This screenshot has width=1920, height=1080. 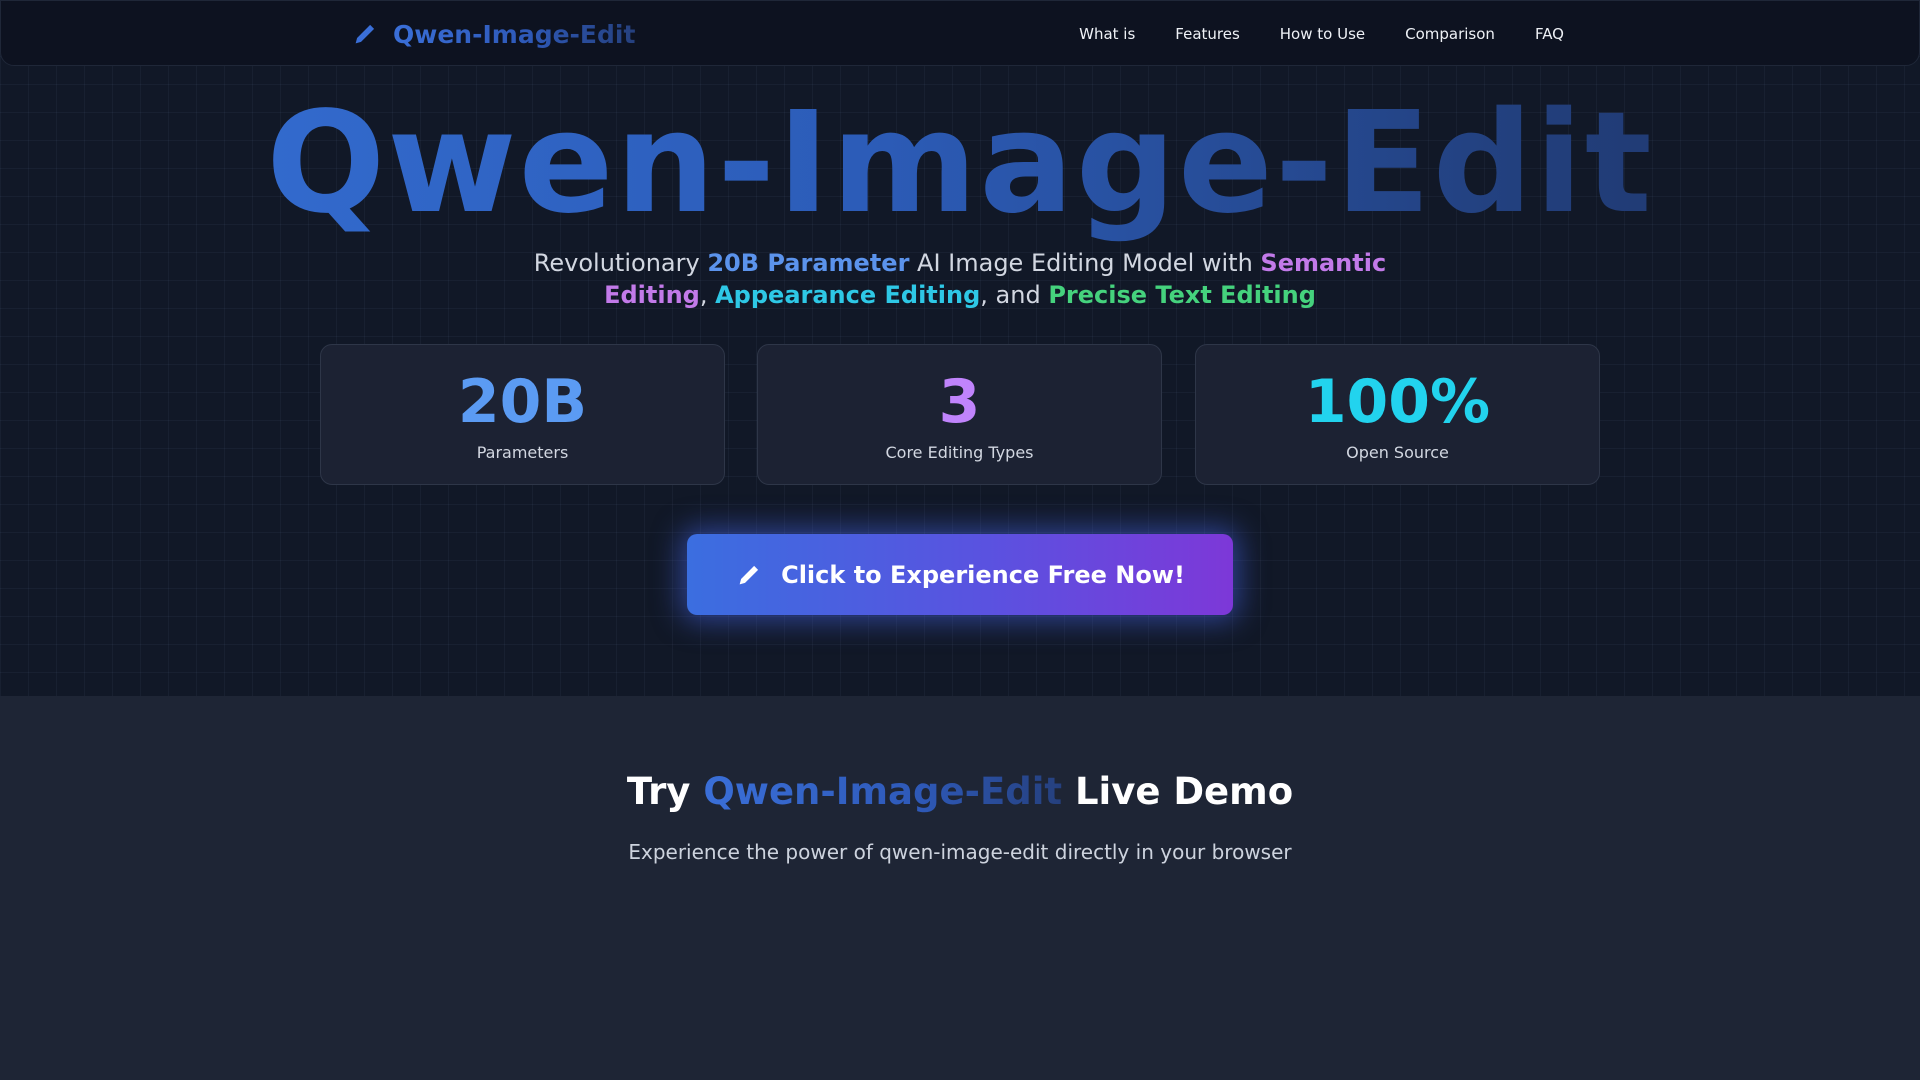 I want to click on stat-value: 3, so click(x=959, y=402).